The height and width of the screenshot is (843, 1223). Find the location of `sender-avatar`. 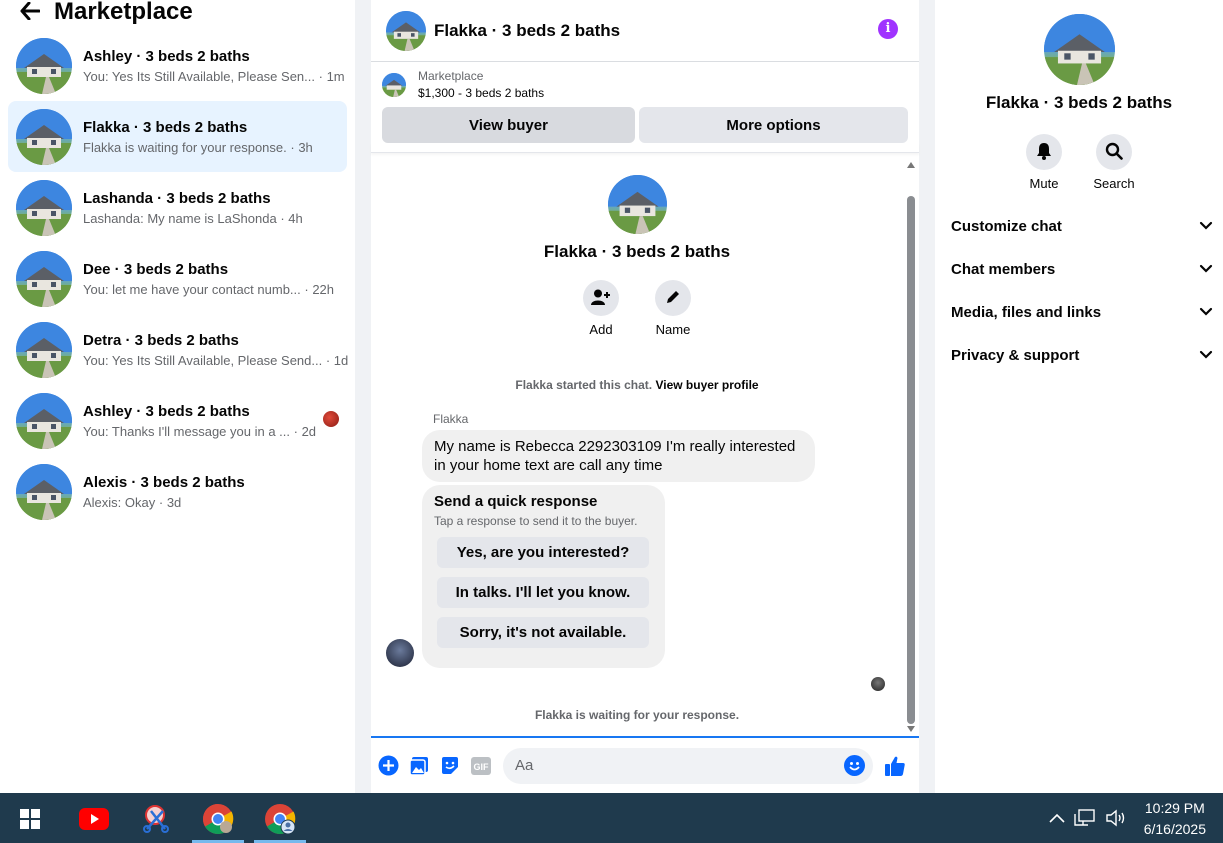

sender-avatar is located at coordinates (400, 653).